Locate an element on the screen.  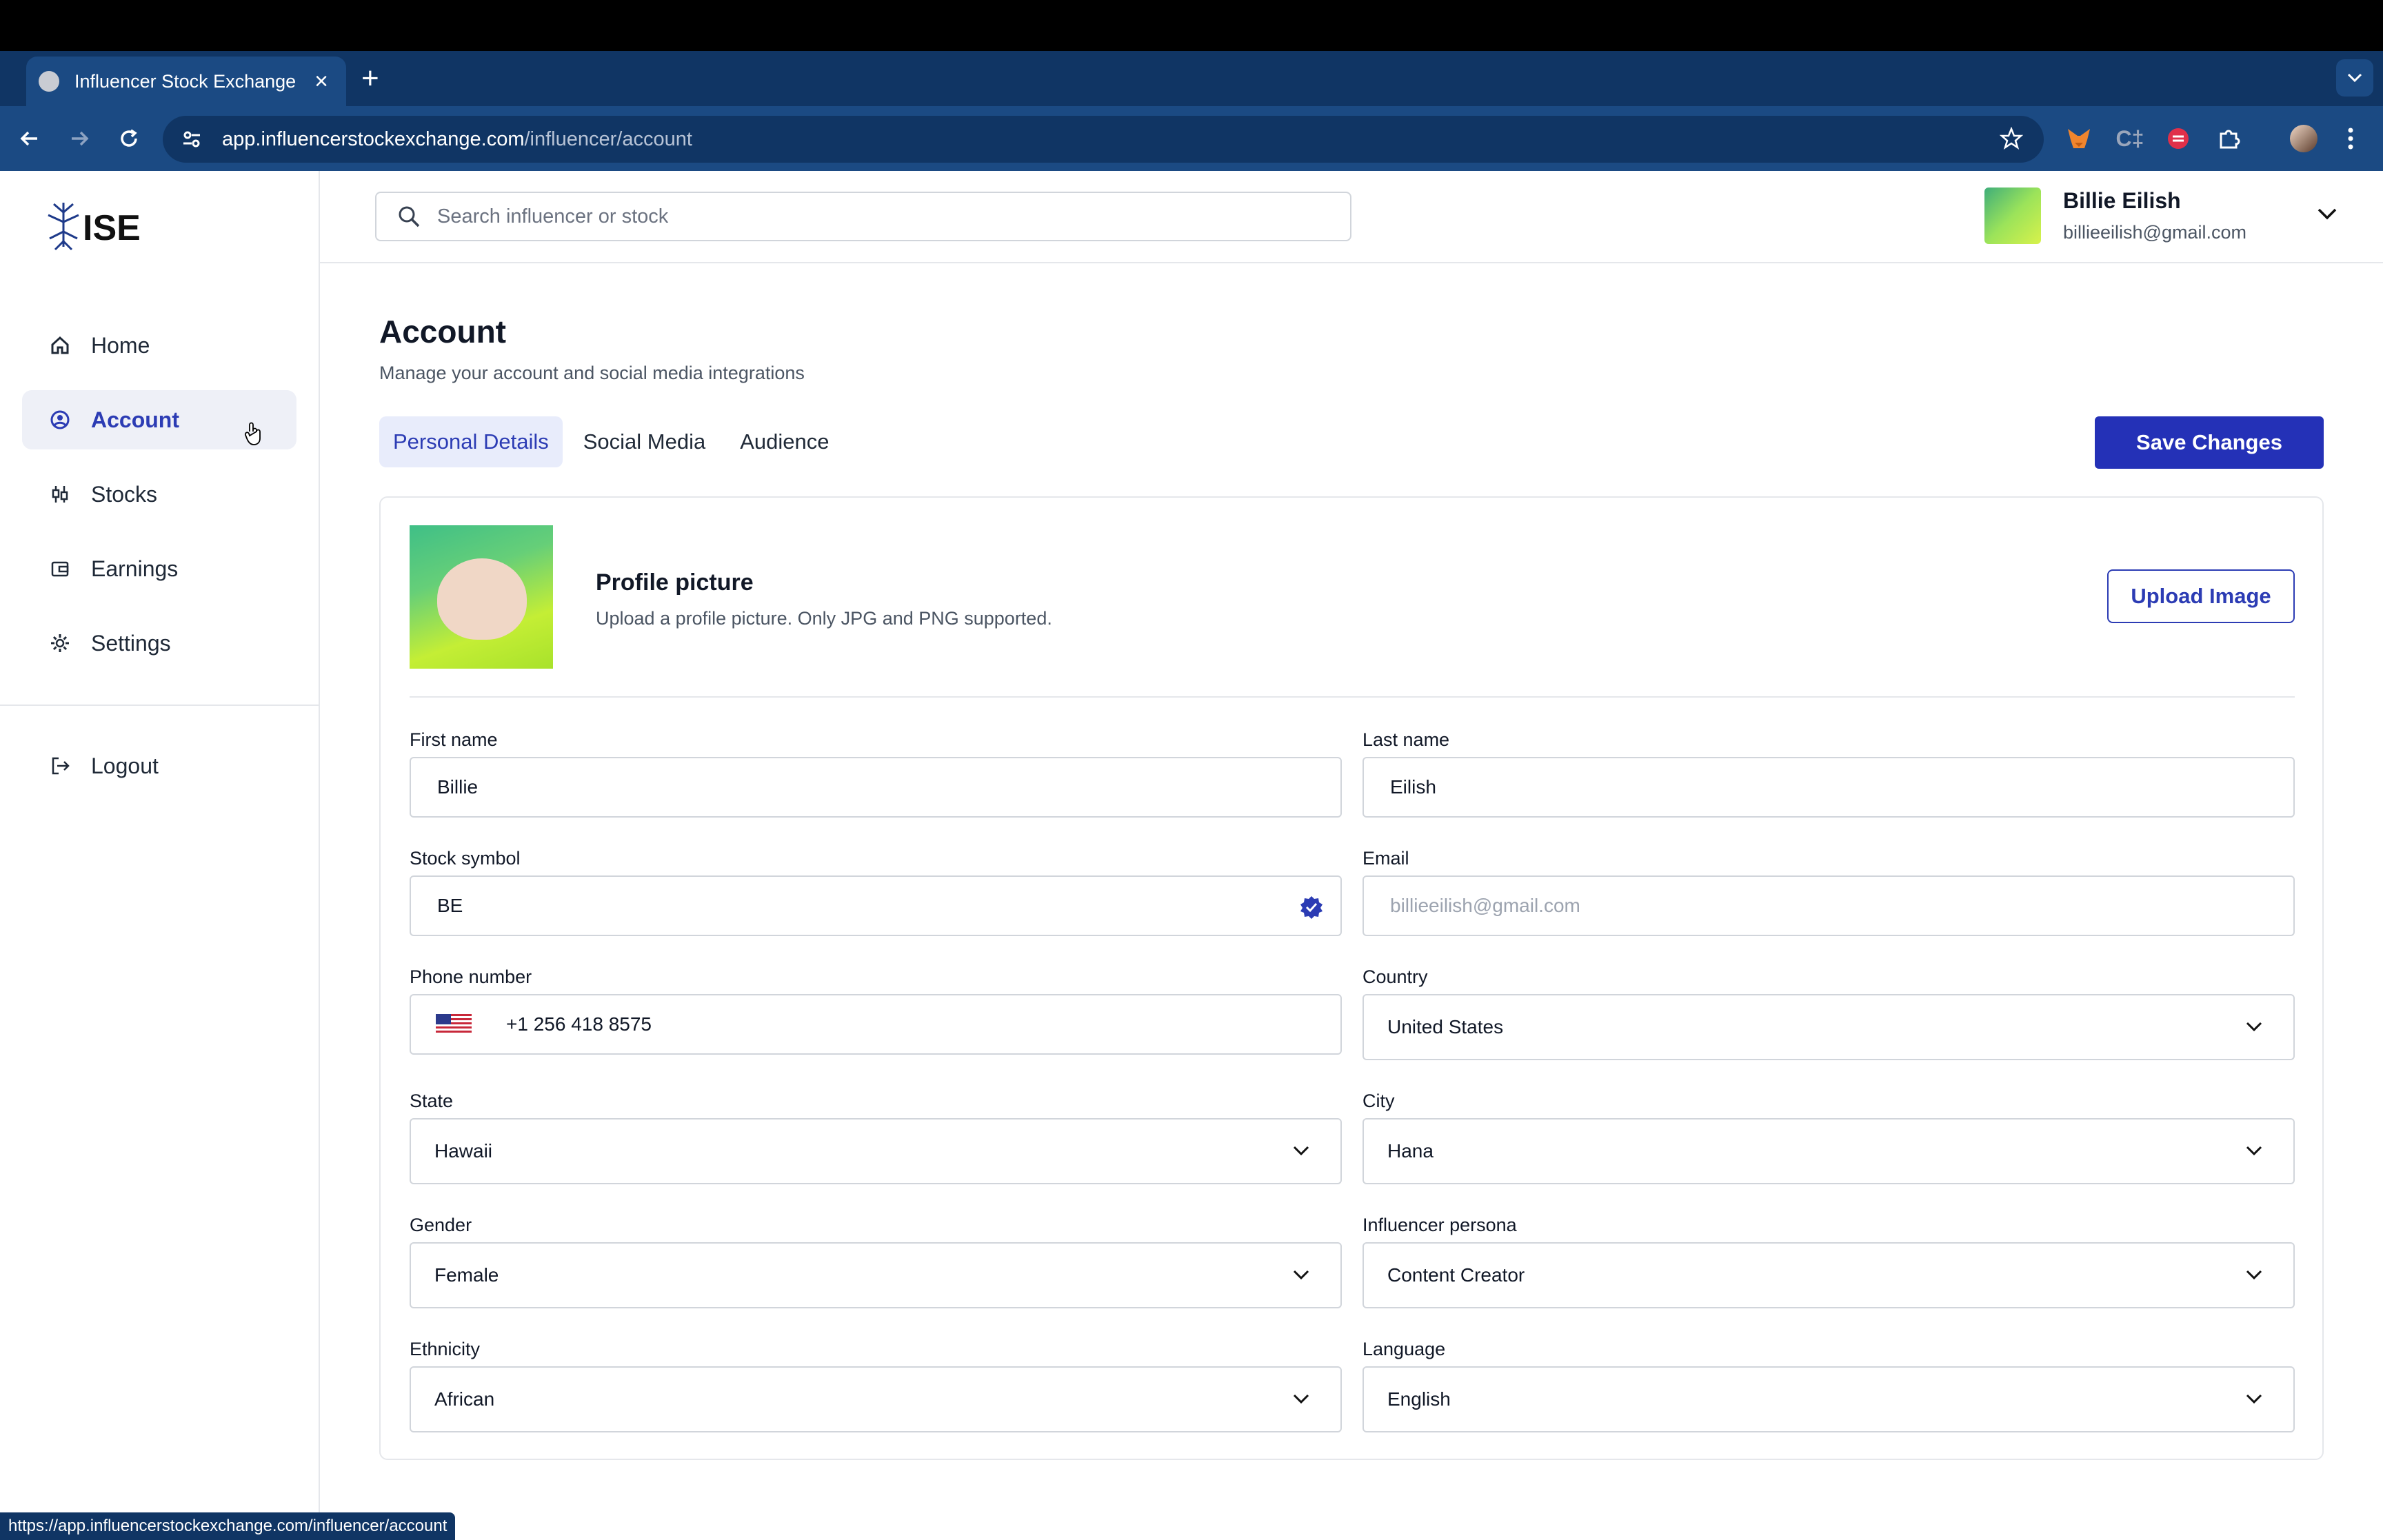
tab-title: Influencer Stock Exchange is located at coordinates (185, 81).